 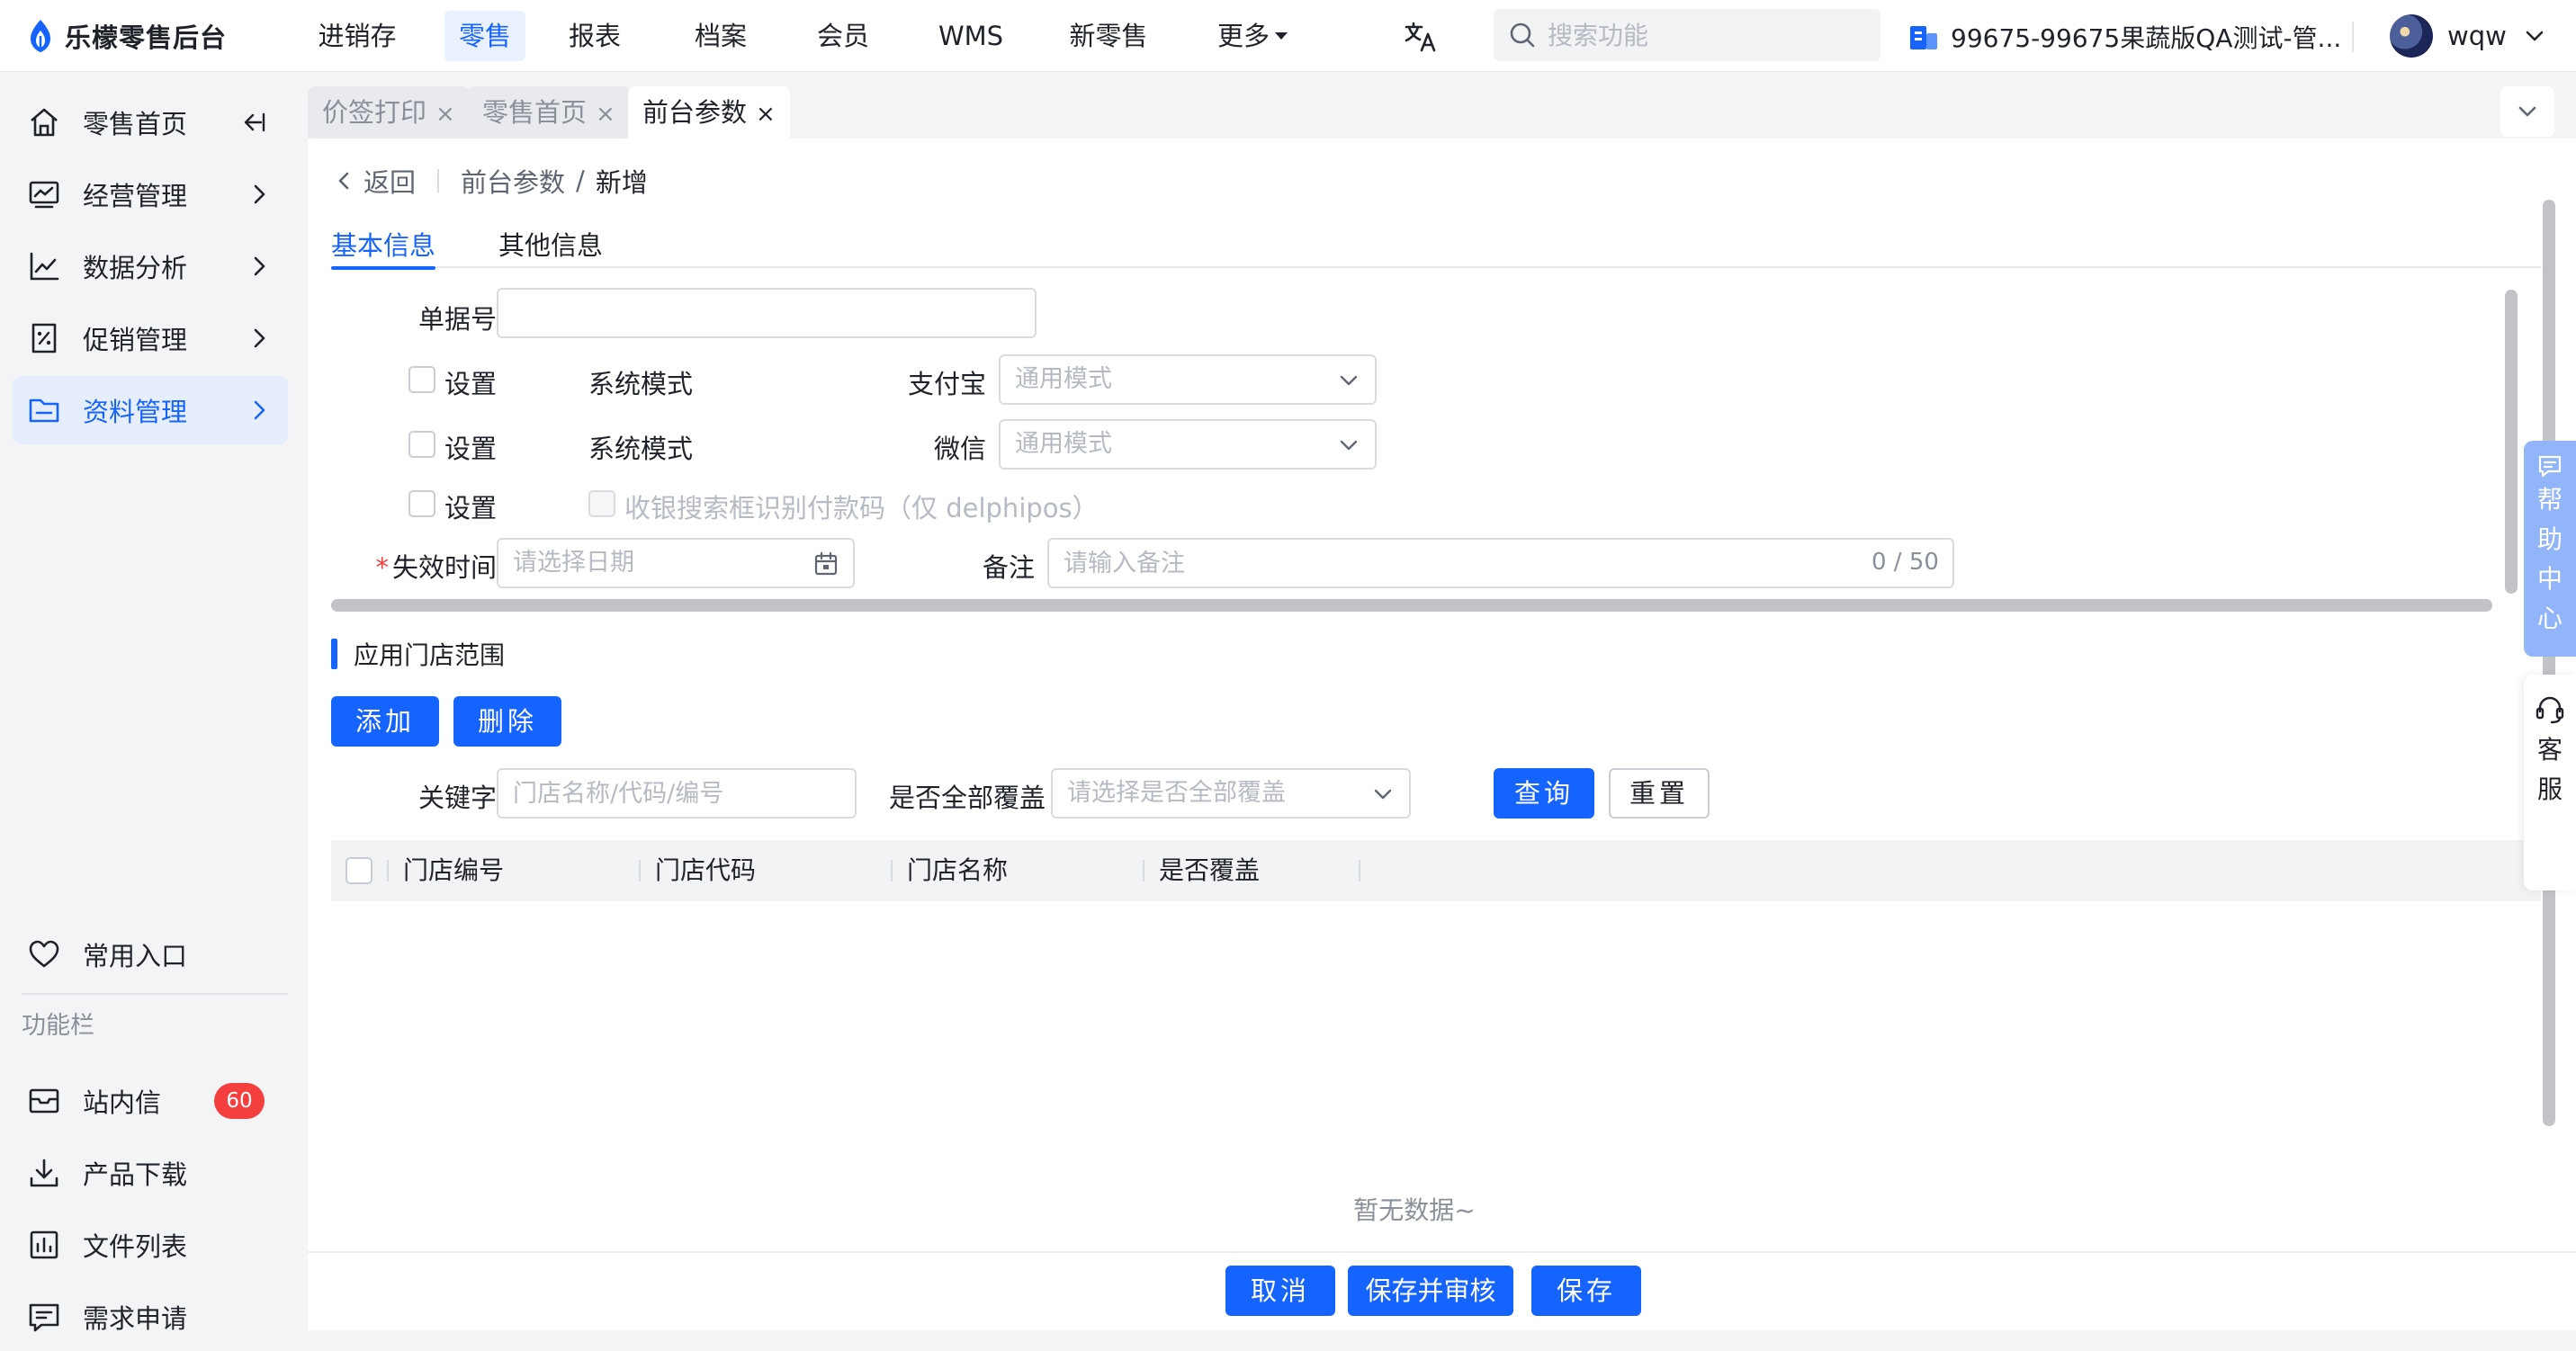 I want to click on menu-item-inventory: 进销存, so click(x=357, y=36).